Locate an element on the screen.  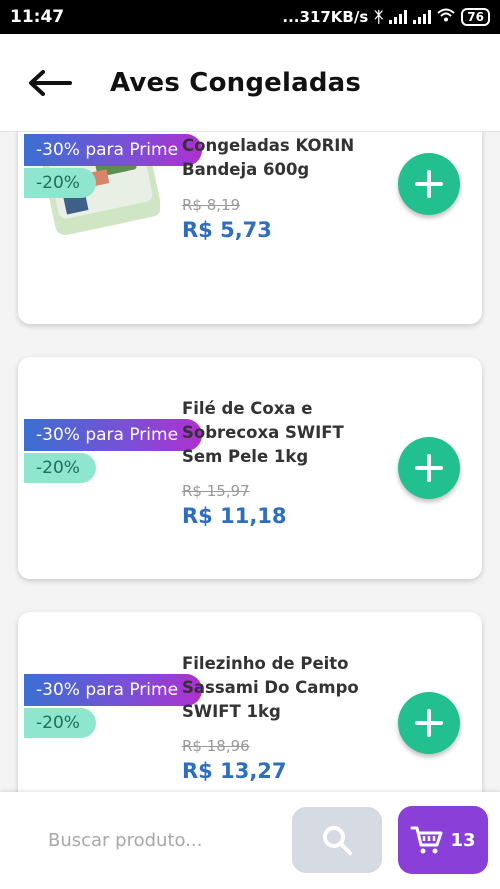
cart-button: 13 is located at coordinates (443, 840).